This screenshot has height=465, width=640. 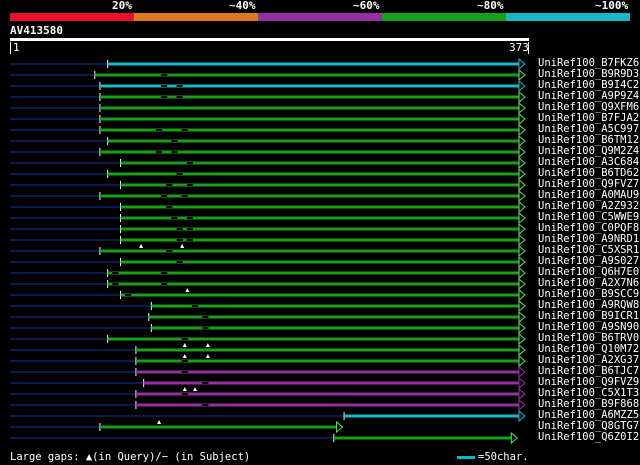 What do you see at coordinates (130, 457) in the screenshot?
I see `gaps-legend: Large gaps: ▲(in Query)/− (in Subject)` at bounding box center [130, 457].